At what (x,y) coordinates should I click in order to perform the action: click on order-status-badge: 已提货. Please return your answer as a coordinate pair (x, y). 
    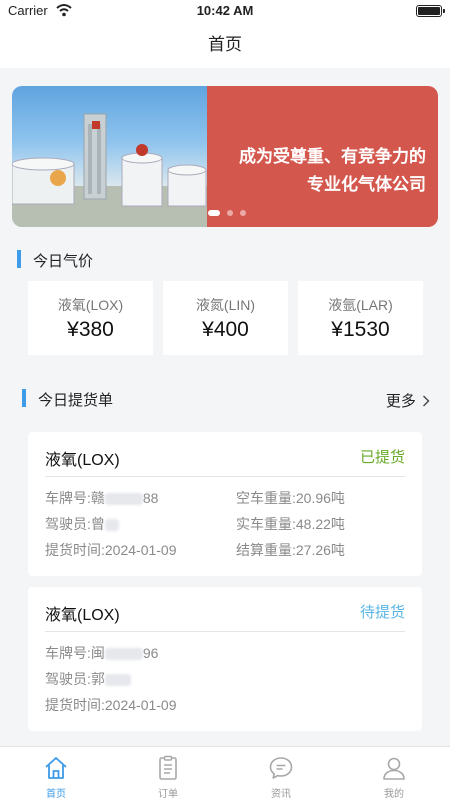
    Looking at the image, I should click on (382, 457).